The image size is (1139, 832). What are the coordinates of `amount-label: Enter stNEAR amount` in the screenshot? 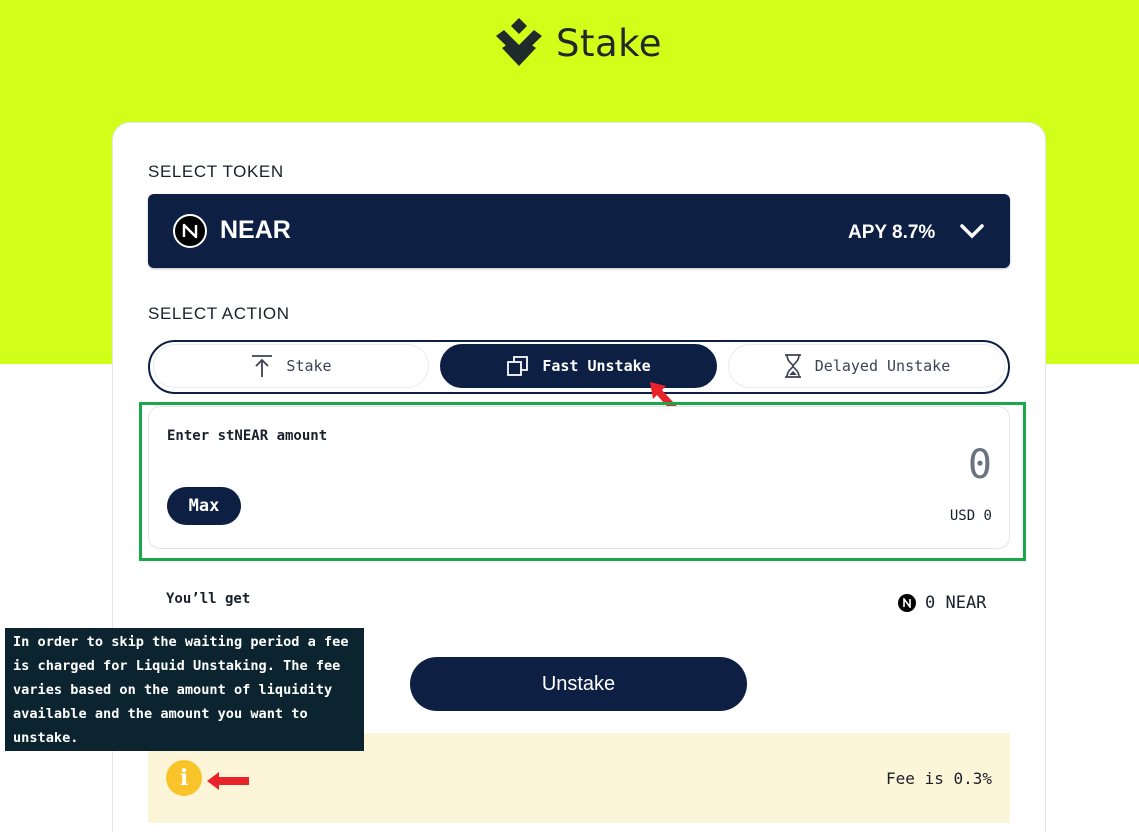 It's located at (247, 436).